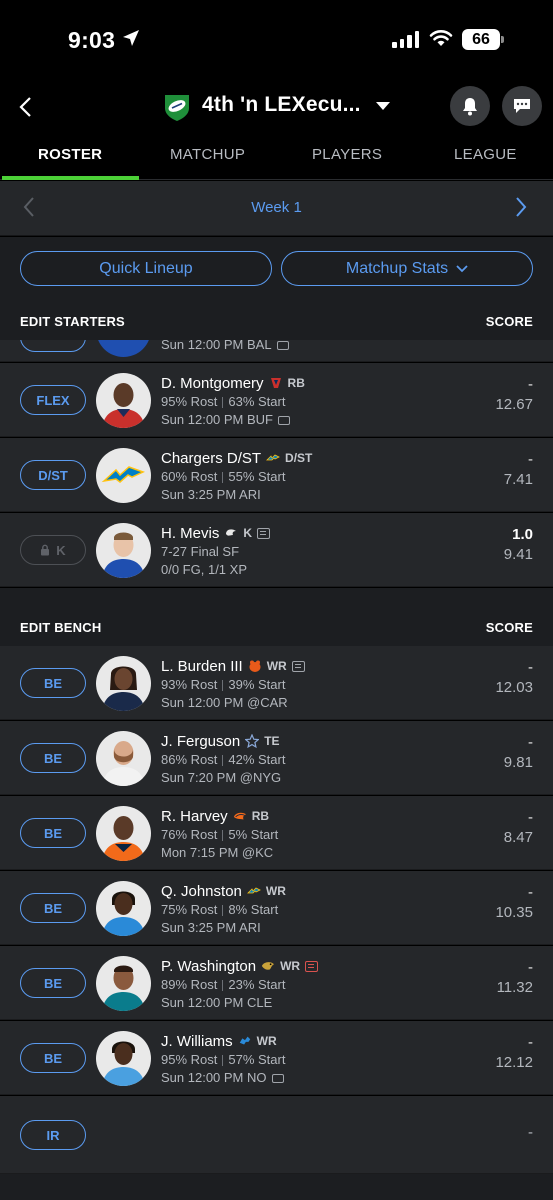 The height and width of the screenshot is (1200, 553). I want to click on chat-button, so click(522, 106).